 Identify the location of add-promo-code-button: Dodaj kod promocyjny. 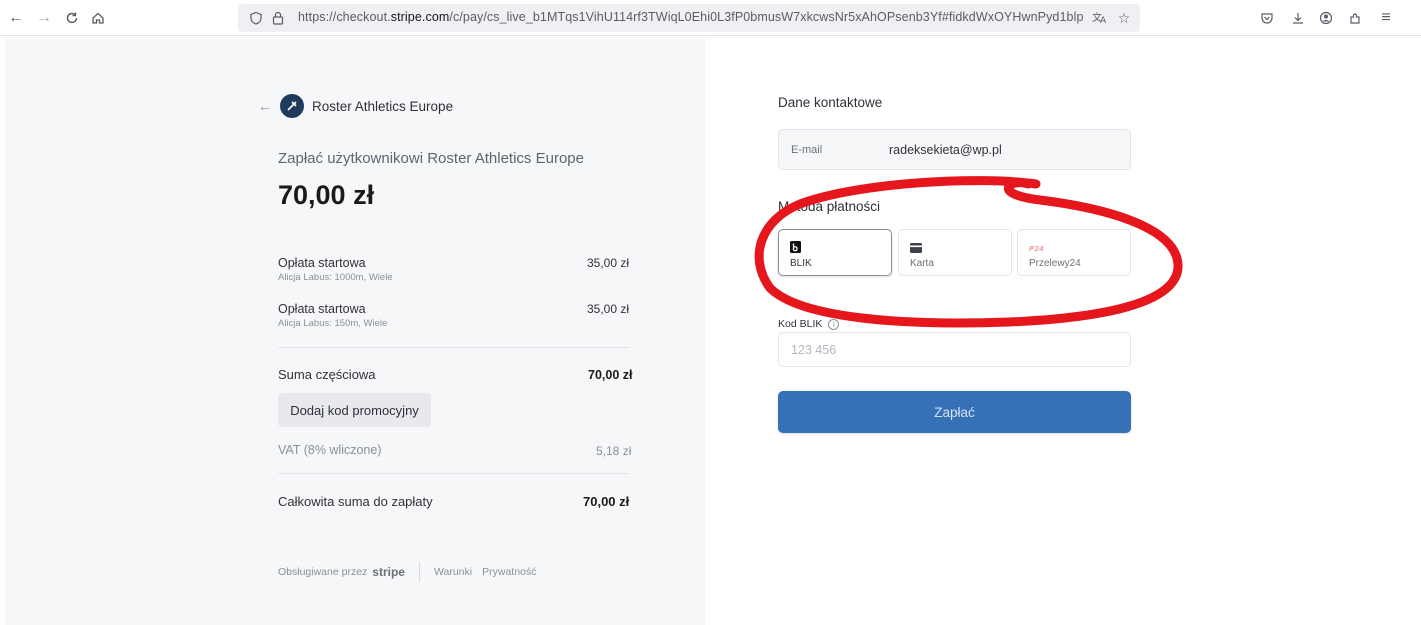
(354, 410).